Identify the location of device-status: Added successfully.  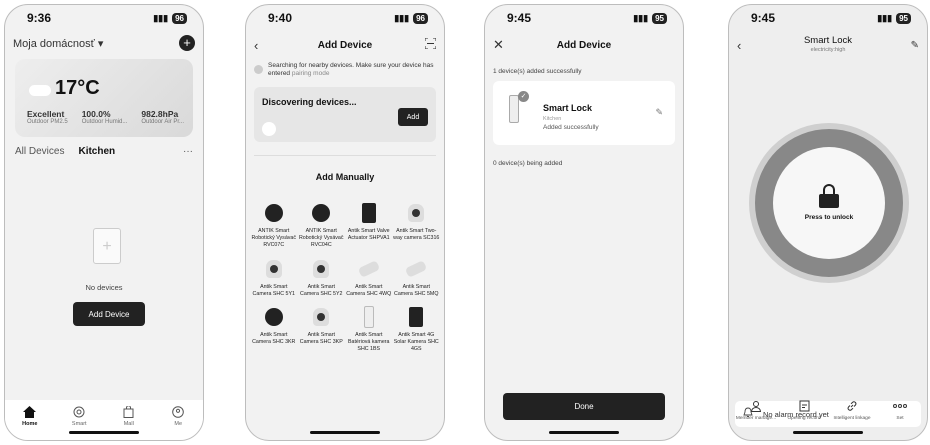
(571, 127).